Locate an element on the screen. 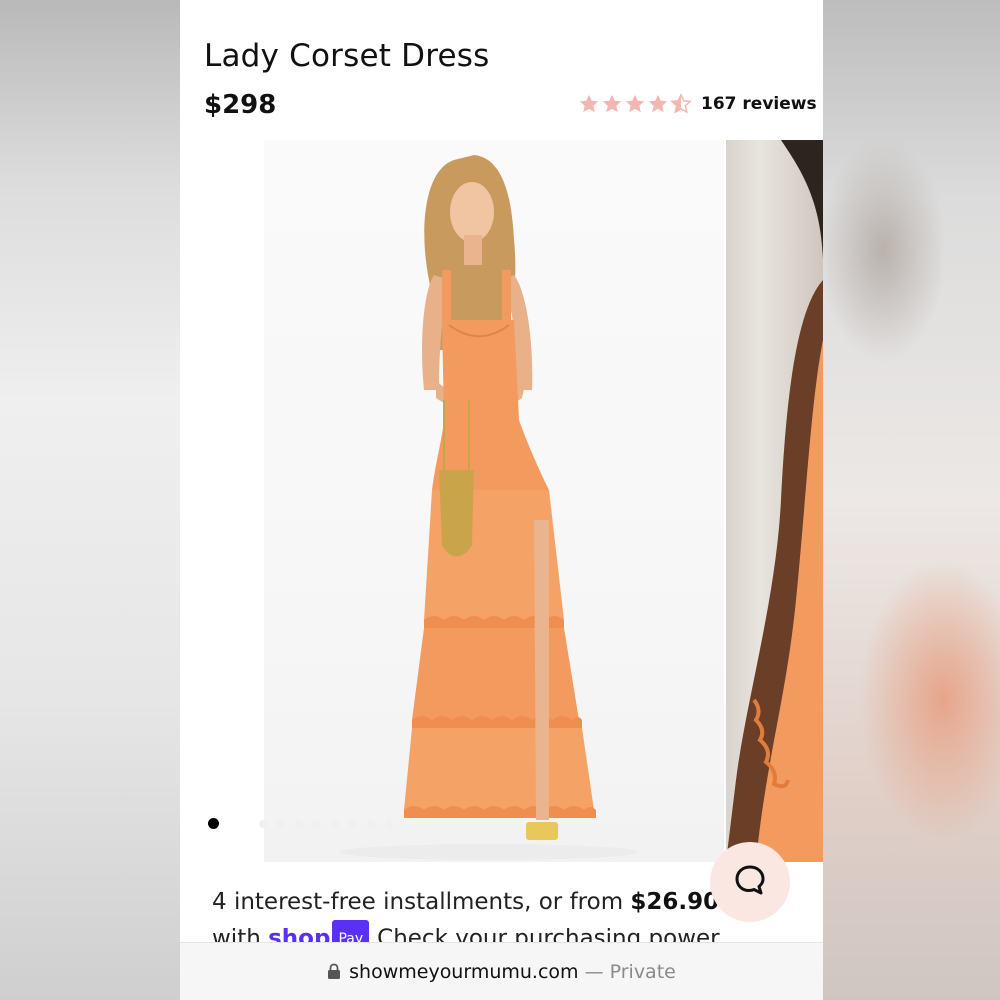 This screenshot has height=1000, width=1000. chat-bubble-icon is located at coordinates (750, 882).